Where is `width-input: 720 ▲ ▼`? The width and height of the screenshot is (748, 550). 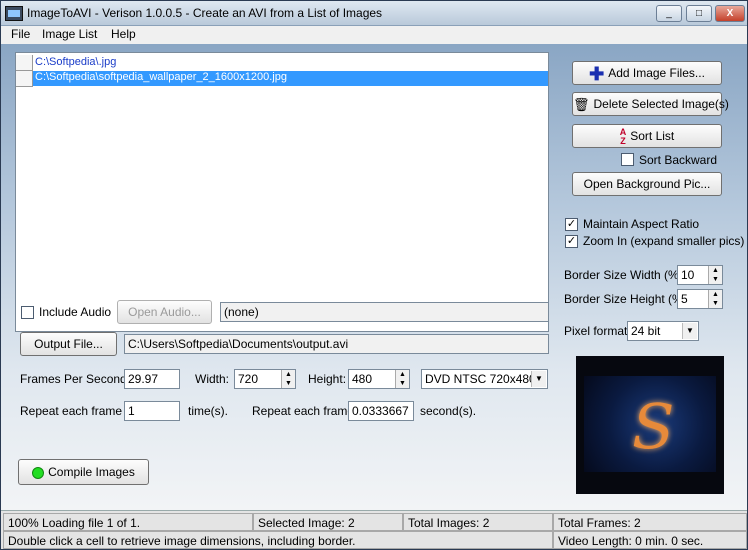 width-input: 720 ▲ ▼ is located at coordinates (265, 379).